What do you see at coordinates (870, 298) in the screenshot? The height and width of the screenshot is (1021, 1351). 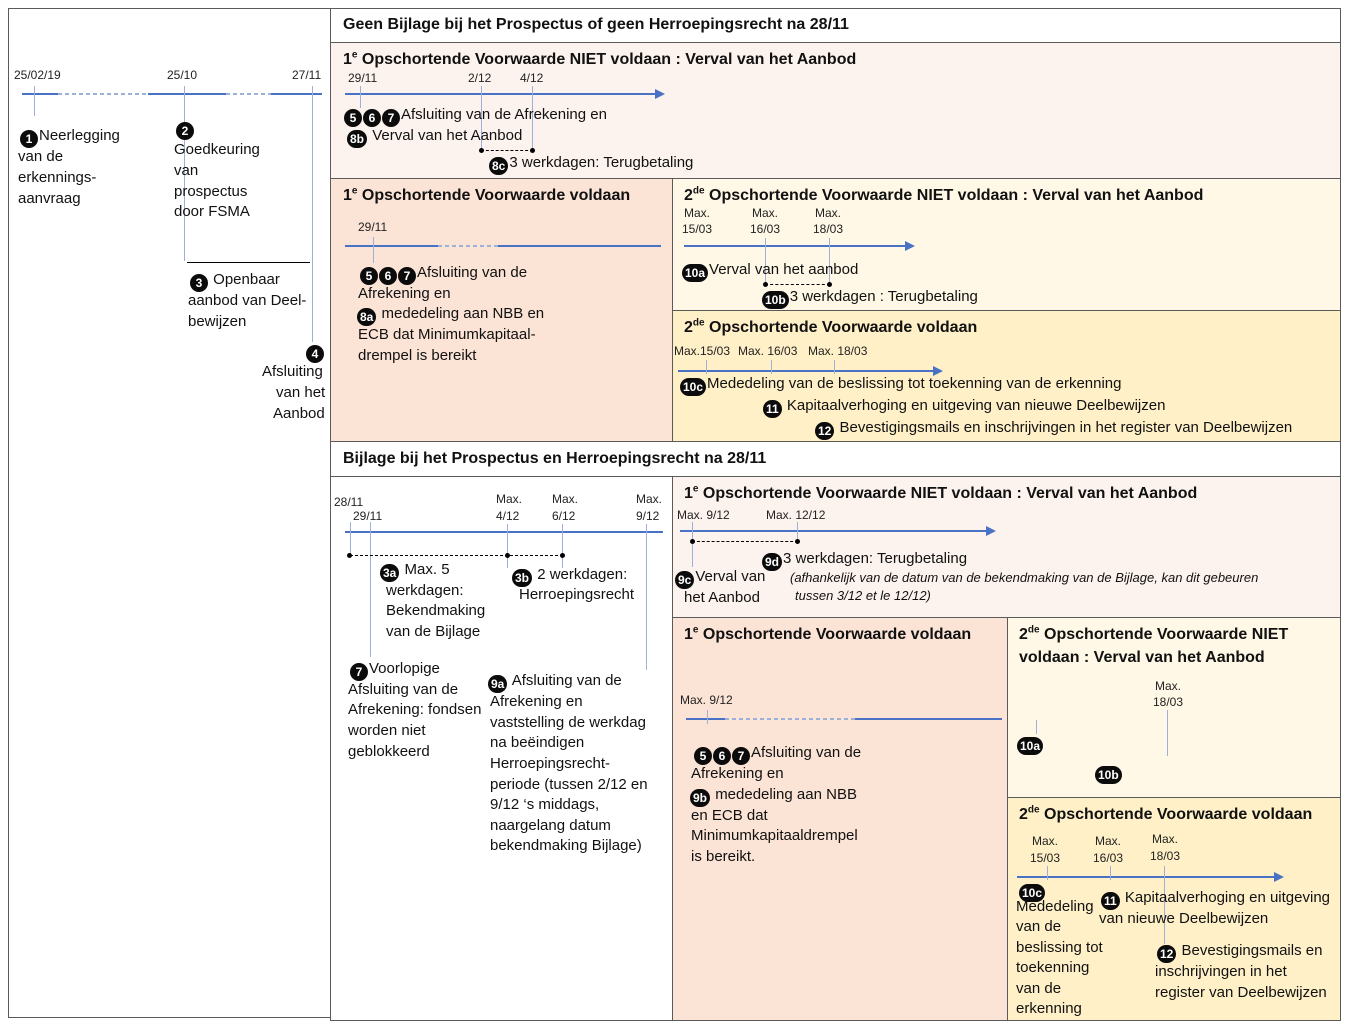 I see `step-10b: 10b 3 werkdagen : Terugbetaling` at bounding box center [870, 298].